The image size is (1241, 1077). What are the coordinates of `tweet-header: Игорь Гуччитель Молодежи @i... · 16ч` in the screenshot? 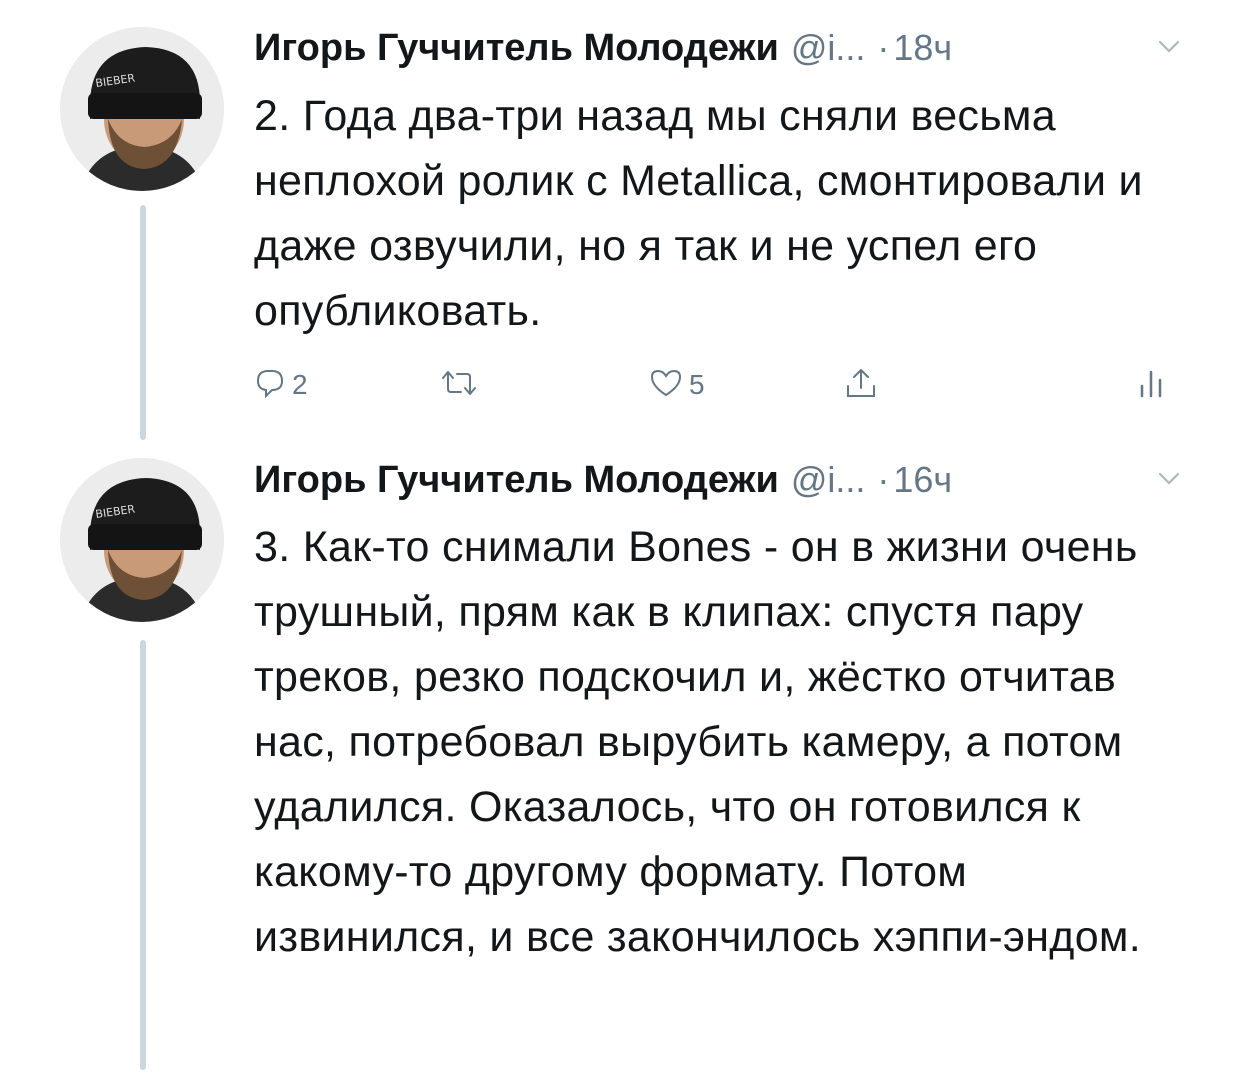 It's located at (717, 480).